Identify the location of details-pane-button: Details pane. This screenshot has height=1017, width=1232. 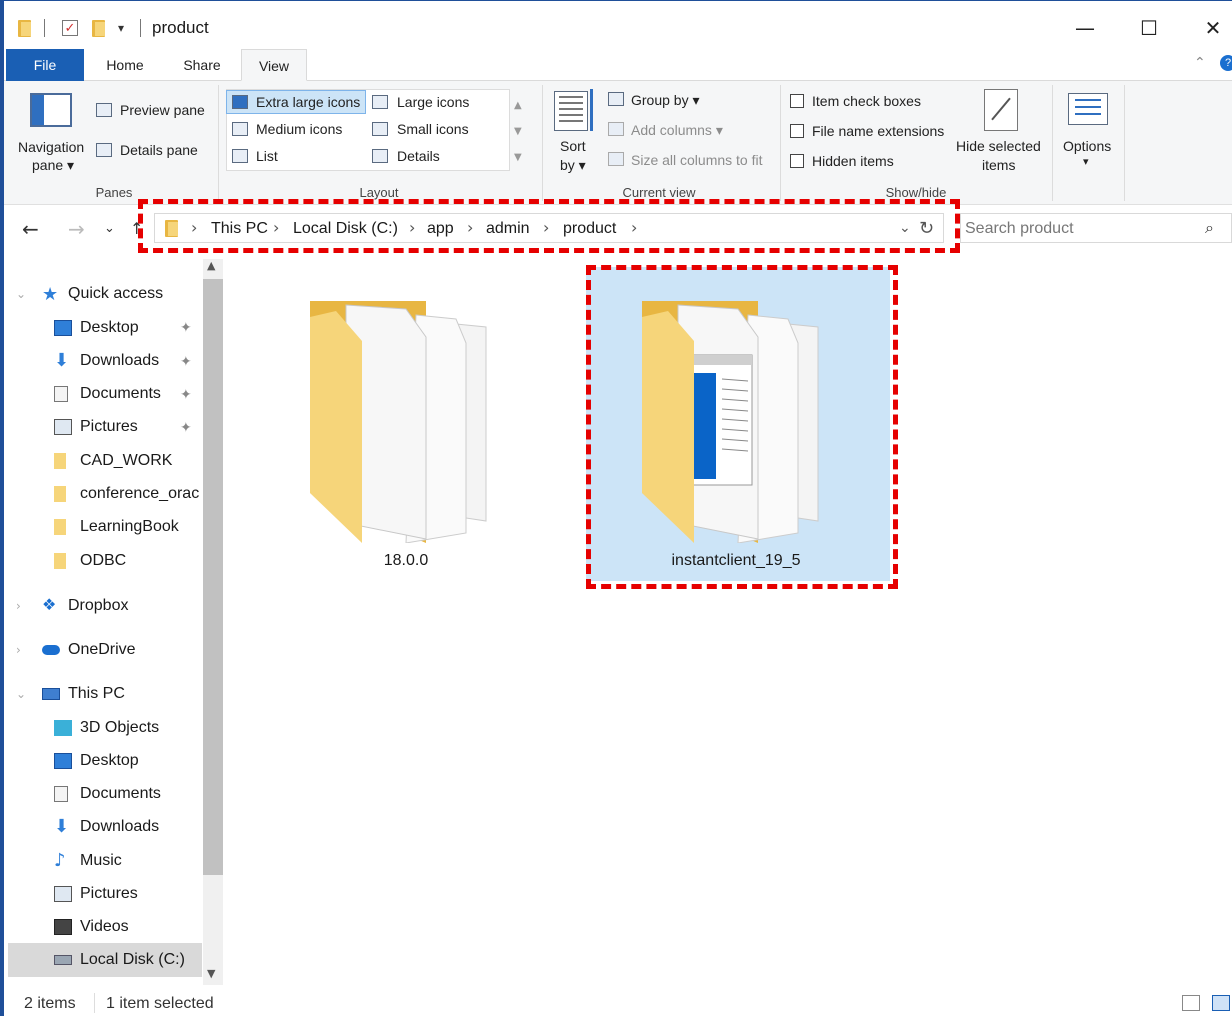
(159, 150).